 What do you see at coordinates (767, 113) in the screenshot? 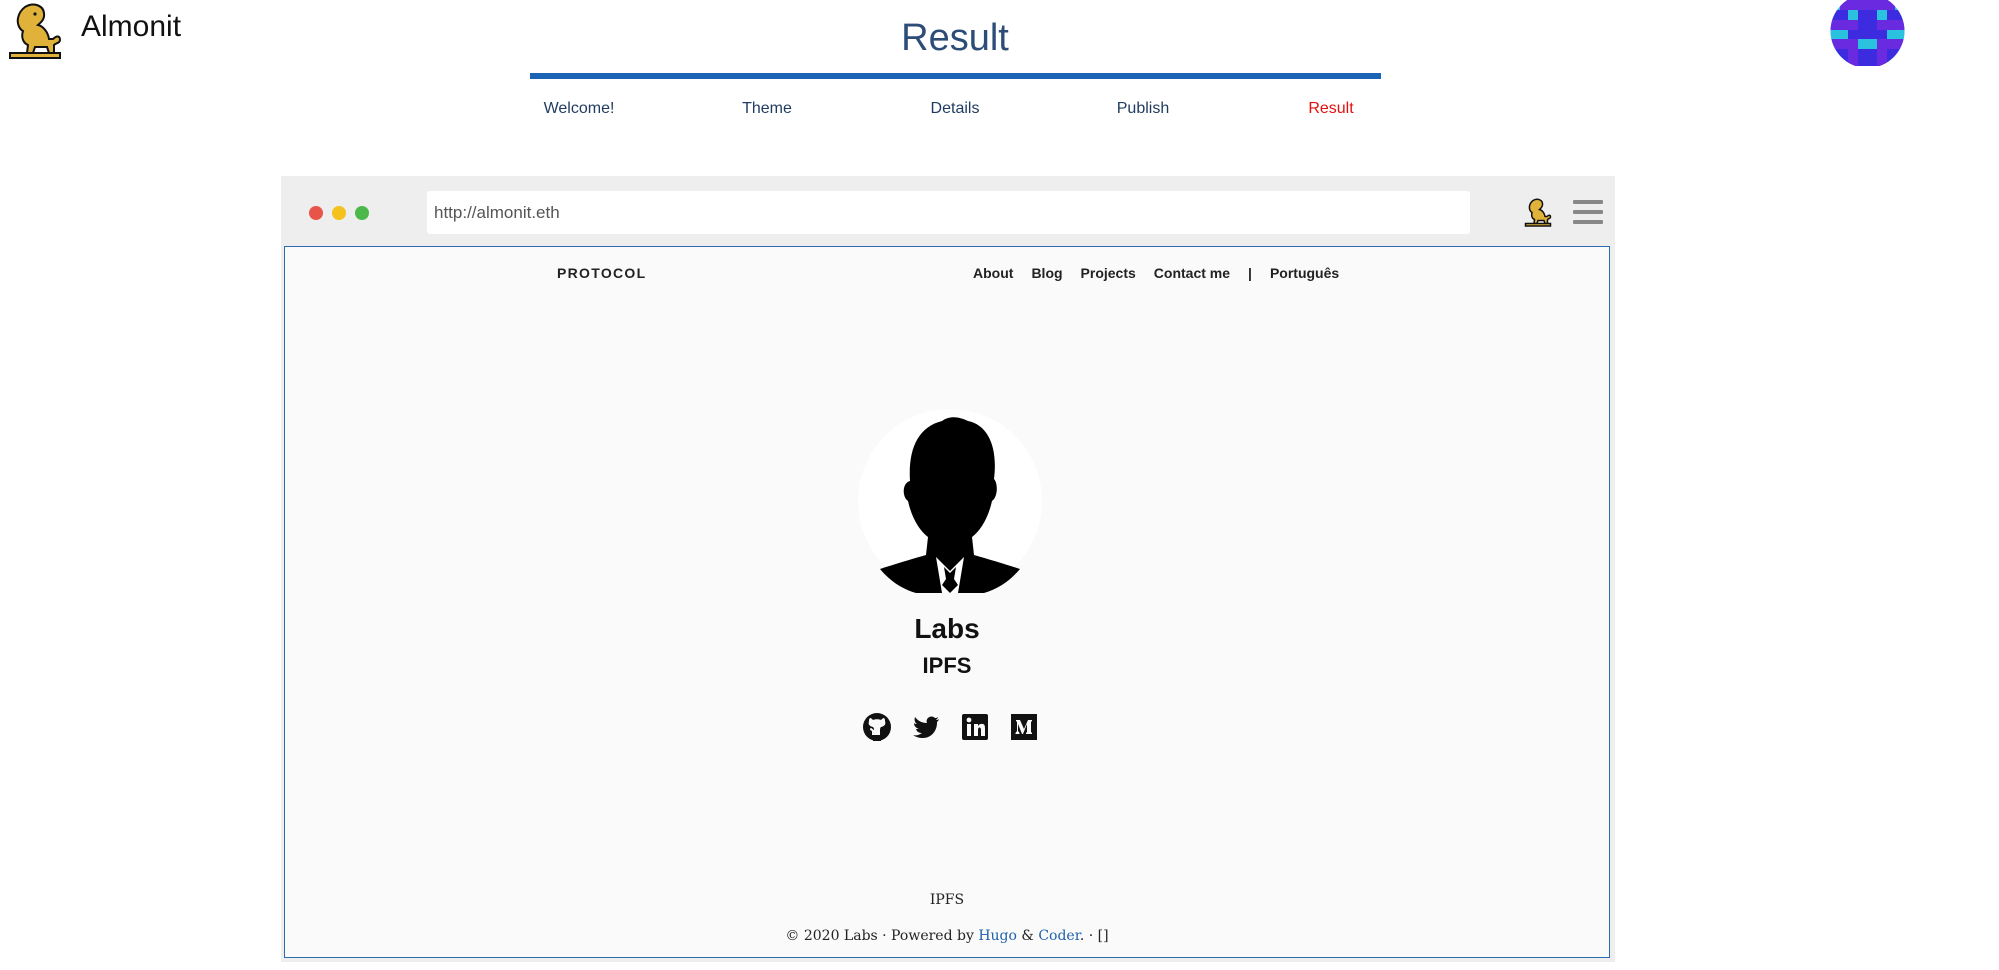
I see `step-theme: Theme` at bounding box center [767, 113].